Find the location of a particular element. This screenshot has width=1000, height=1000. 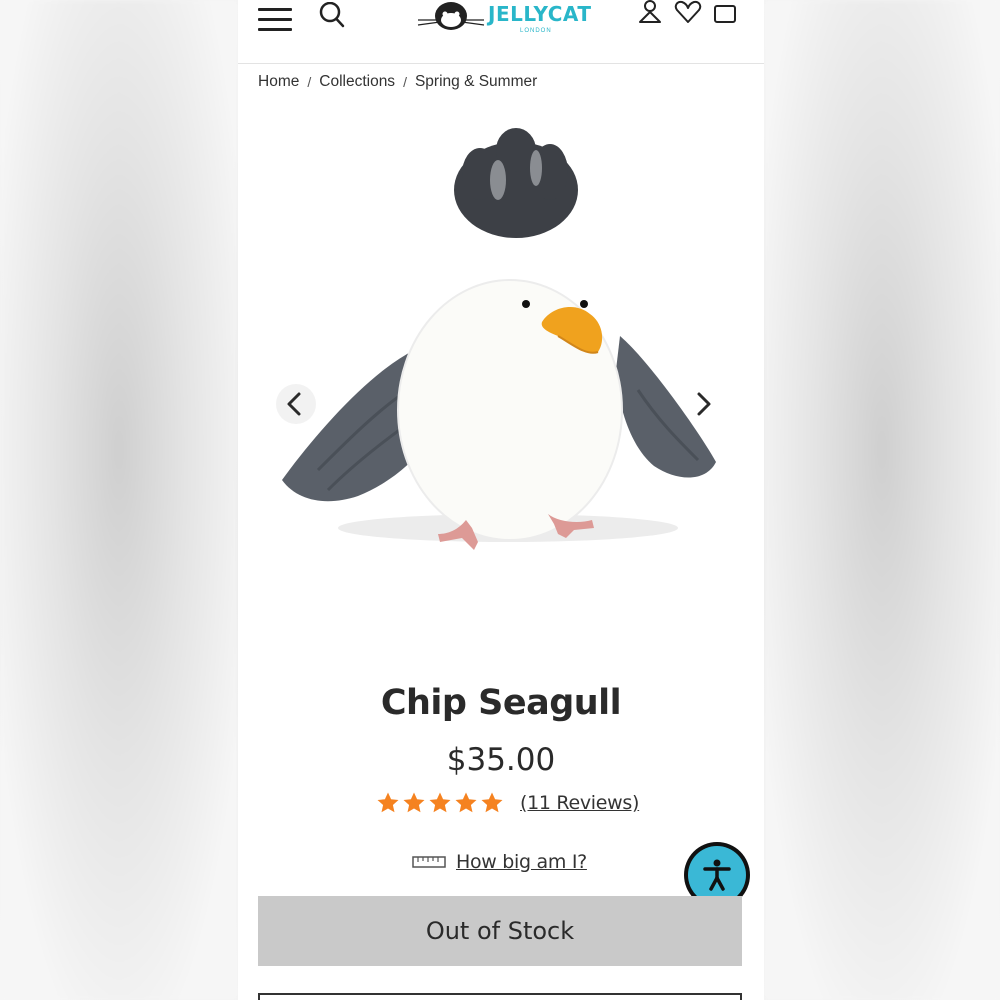

logo-text: JELLYCAT is located at coordinates (540, 14).